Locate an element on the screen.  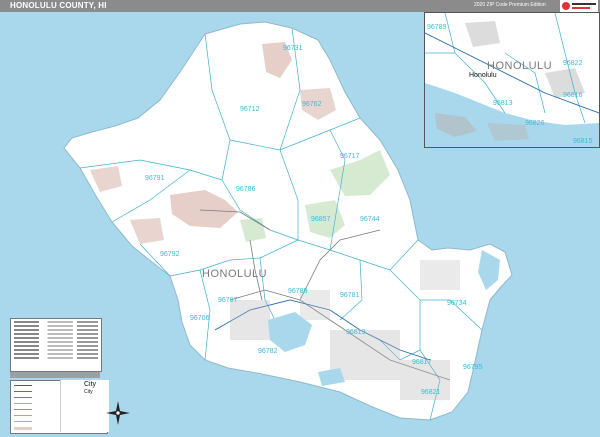
zip-label: 96857 is located at coordinates (321, 219).